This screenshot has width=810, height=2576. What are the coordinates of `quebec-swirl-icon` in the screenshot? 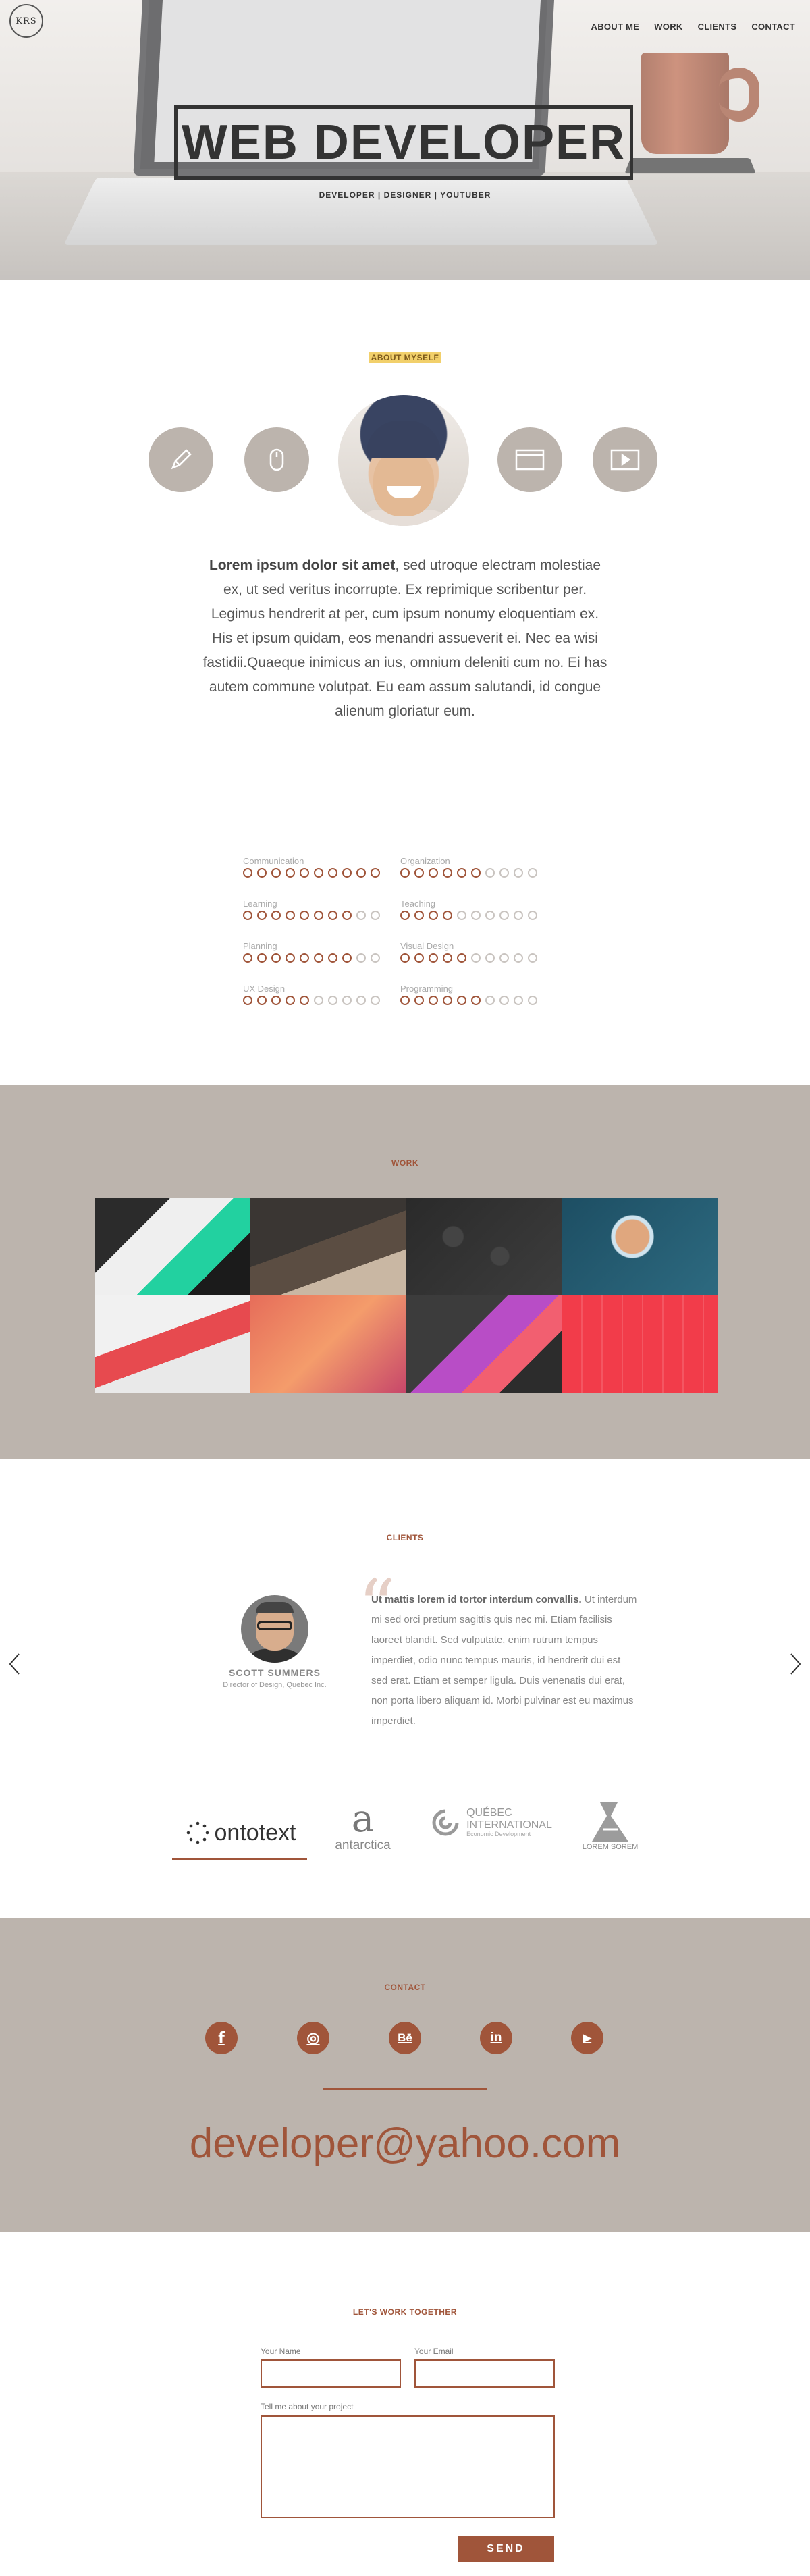 It's located at (446, 1823).